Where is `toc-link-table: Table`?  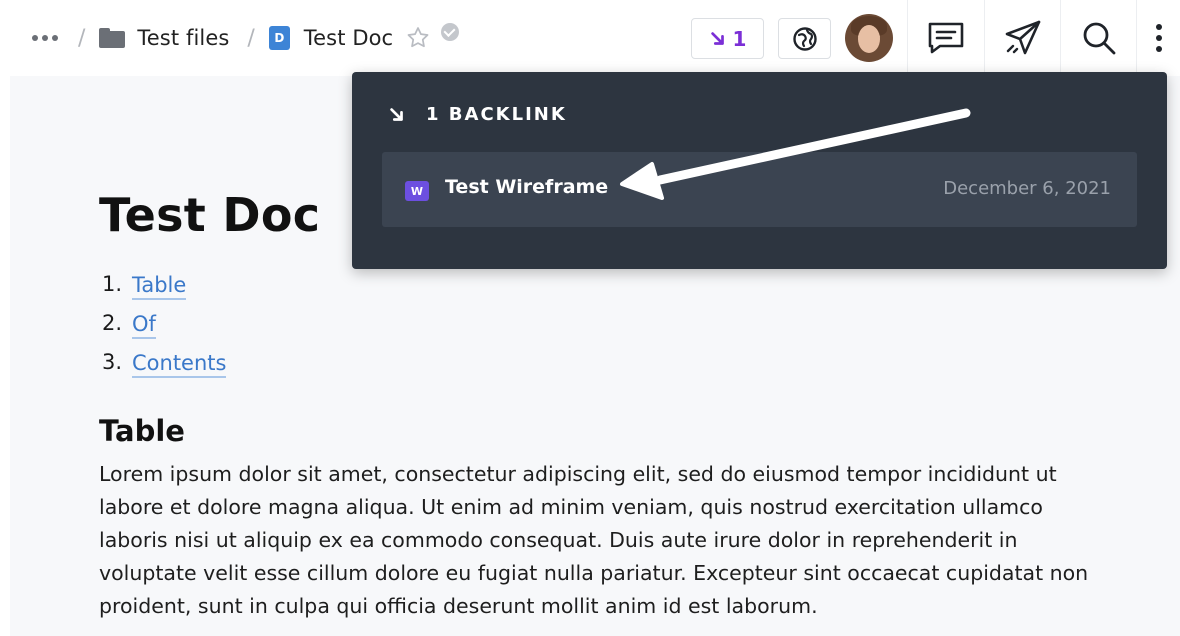 toc-link-table: Table is located at coordinates (159, 286).